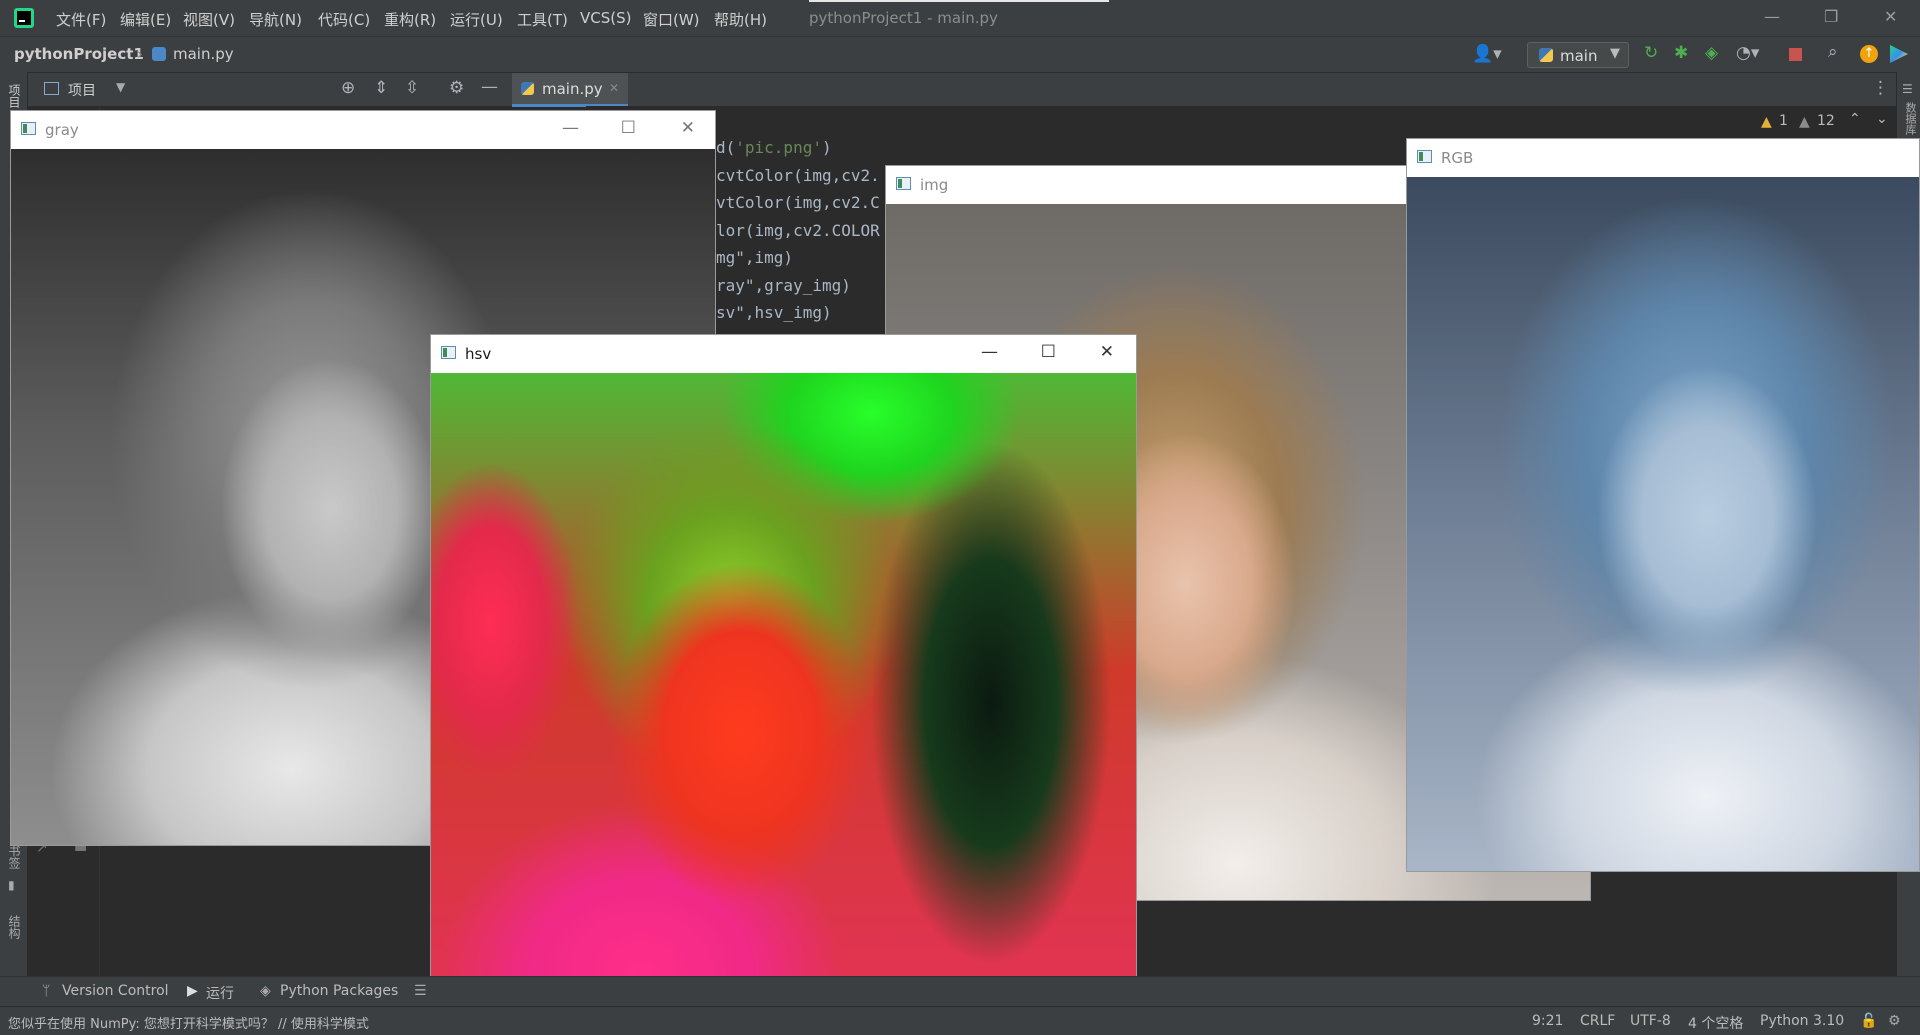  I want to click on line-separator: CRLF, so click(1597, 1021).